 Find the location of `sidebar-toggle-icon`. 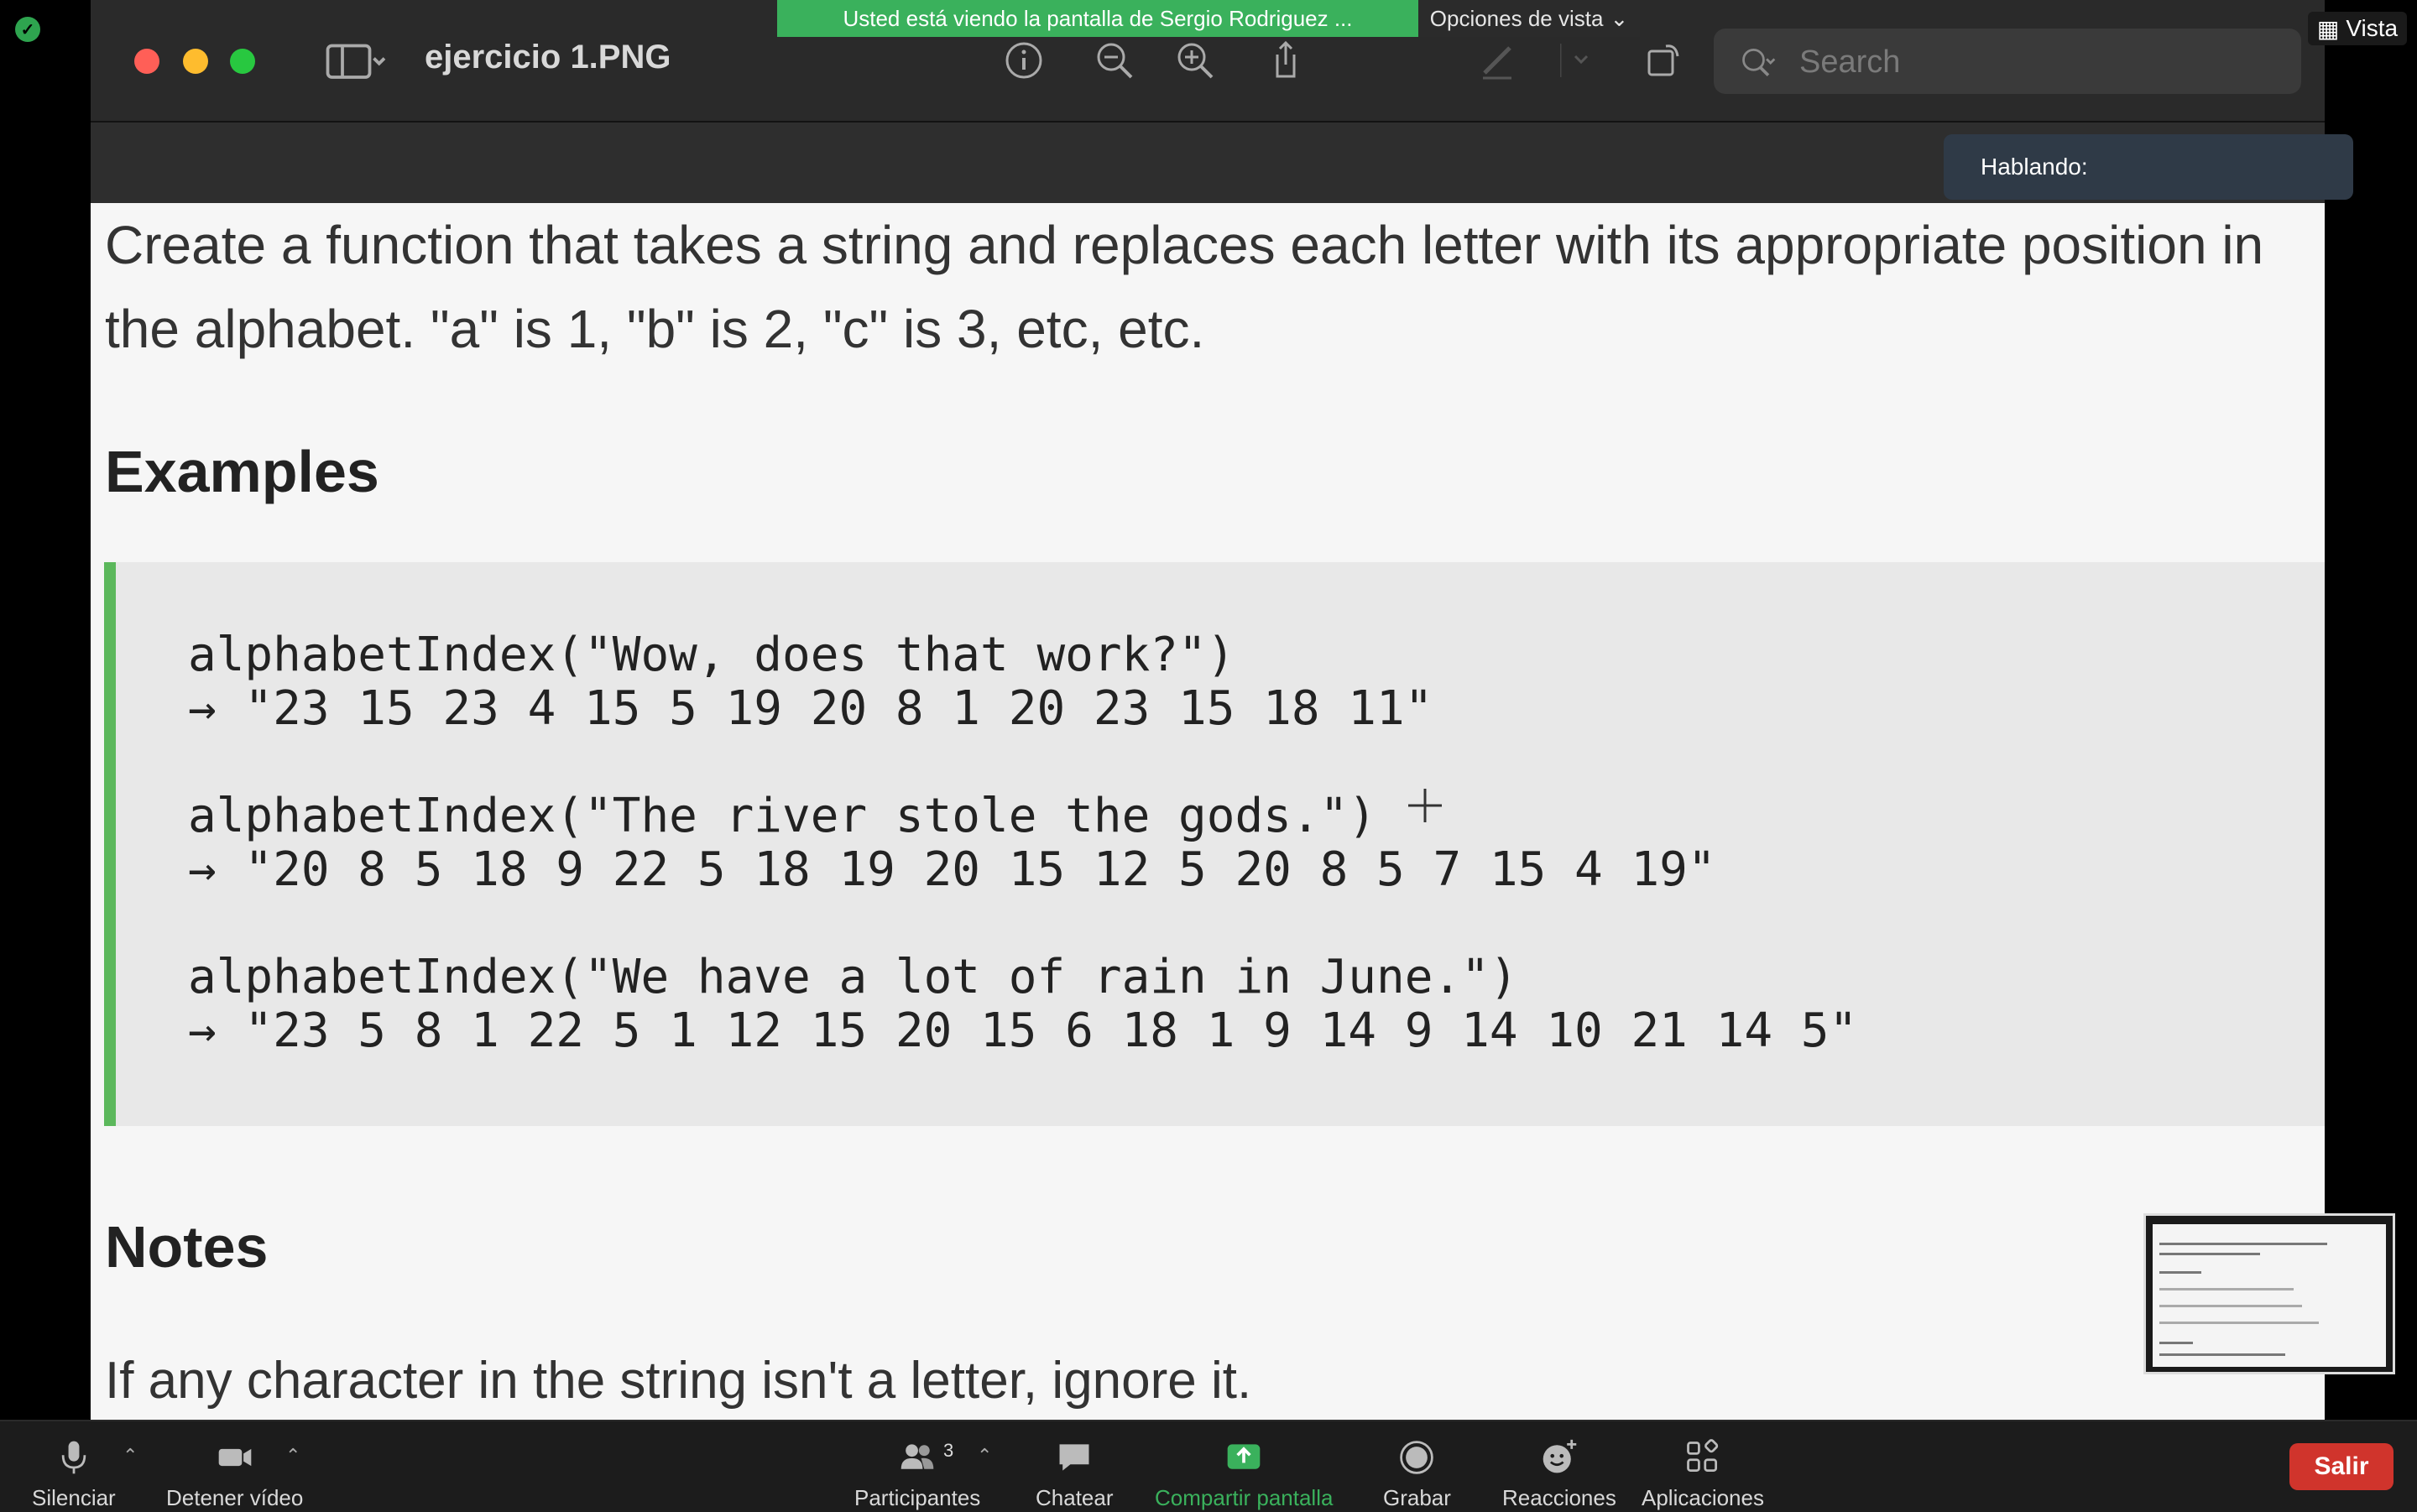

sidebar-toggle-icon is located at coordinates (355, 61).